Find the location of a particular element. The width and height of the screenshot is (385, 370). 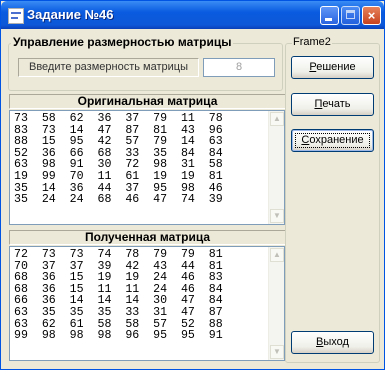

maximize-button is located at coordinates (350, 15).